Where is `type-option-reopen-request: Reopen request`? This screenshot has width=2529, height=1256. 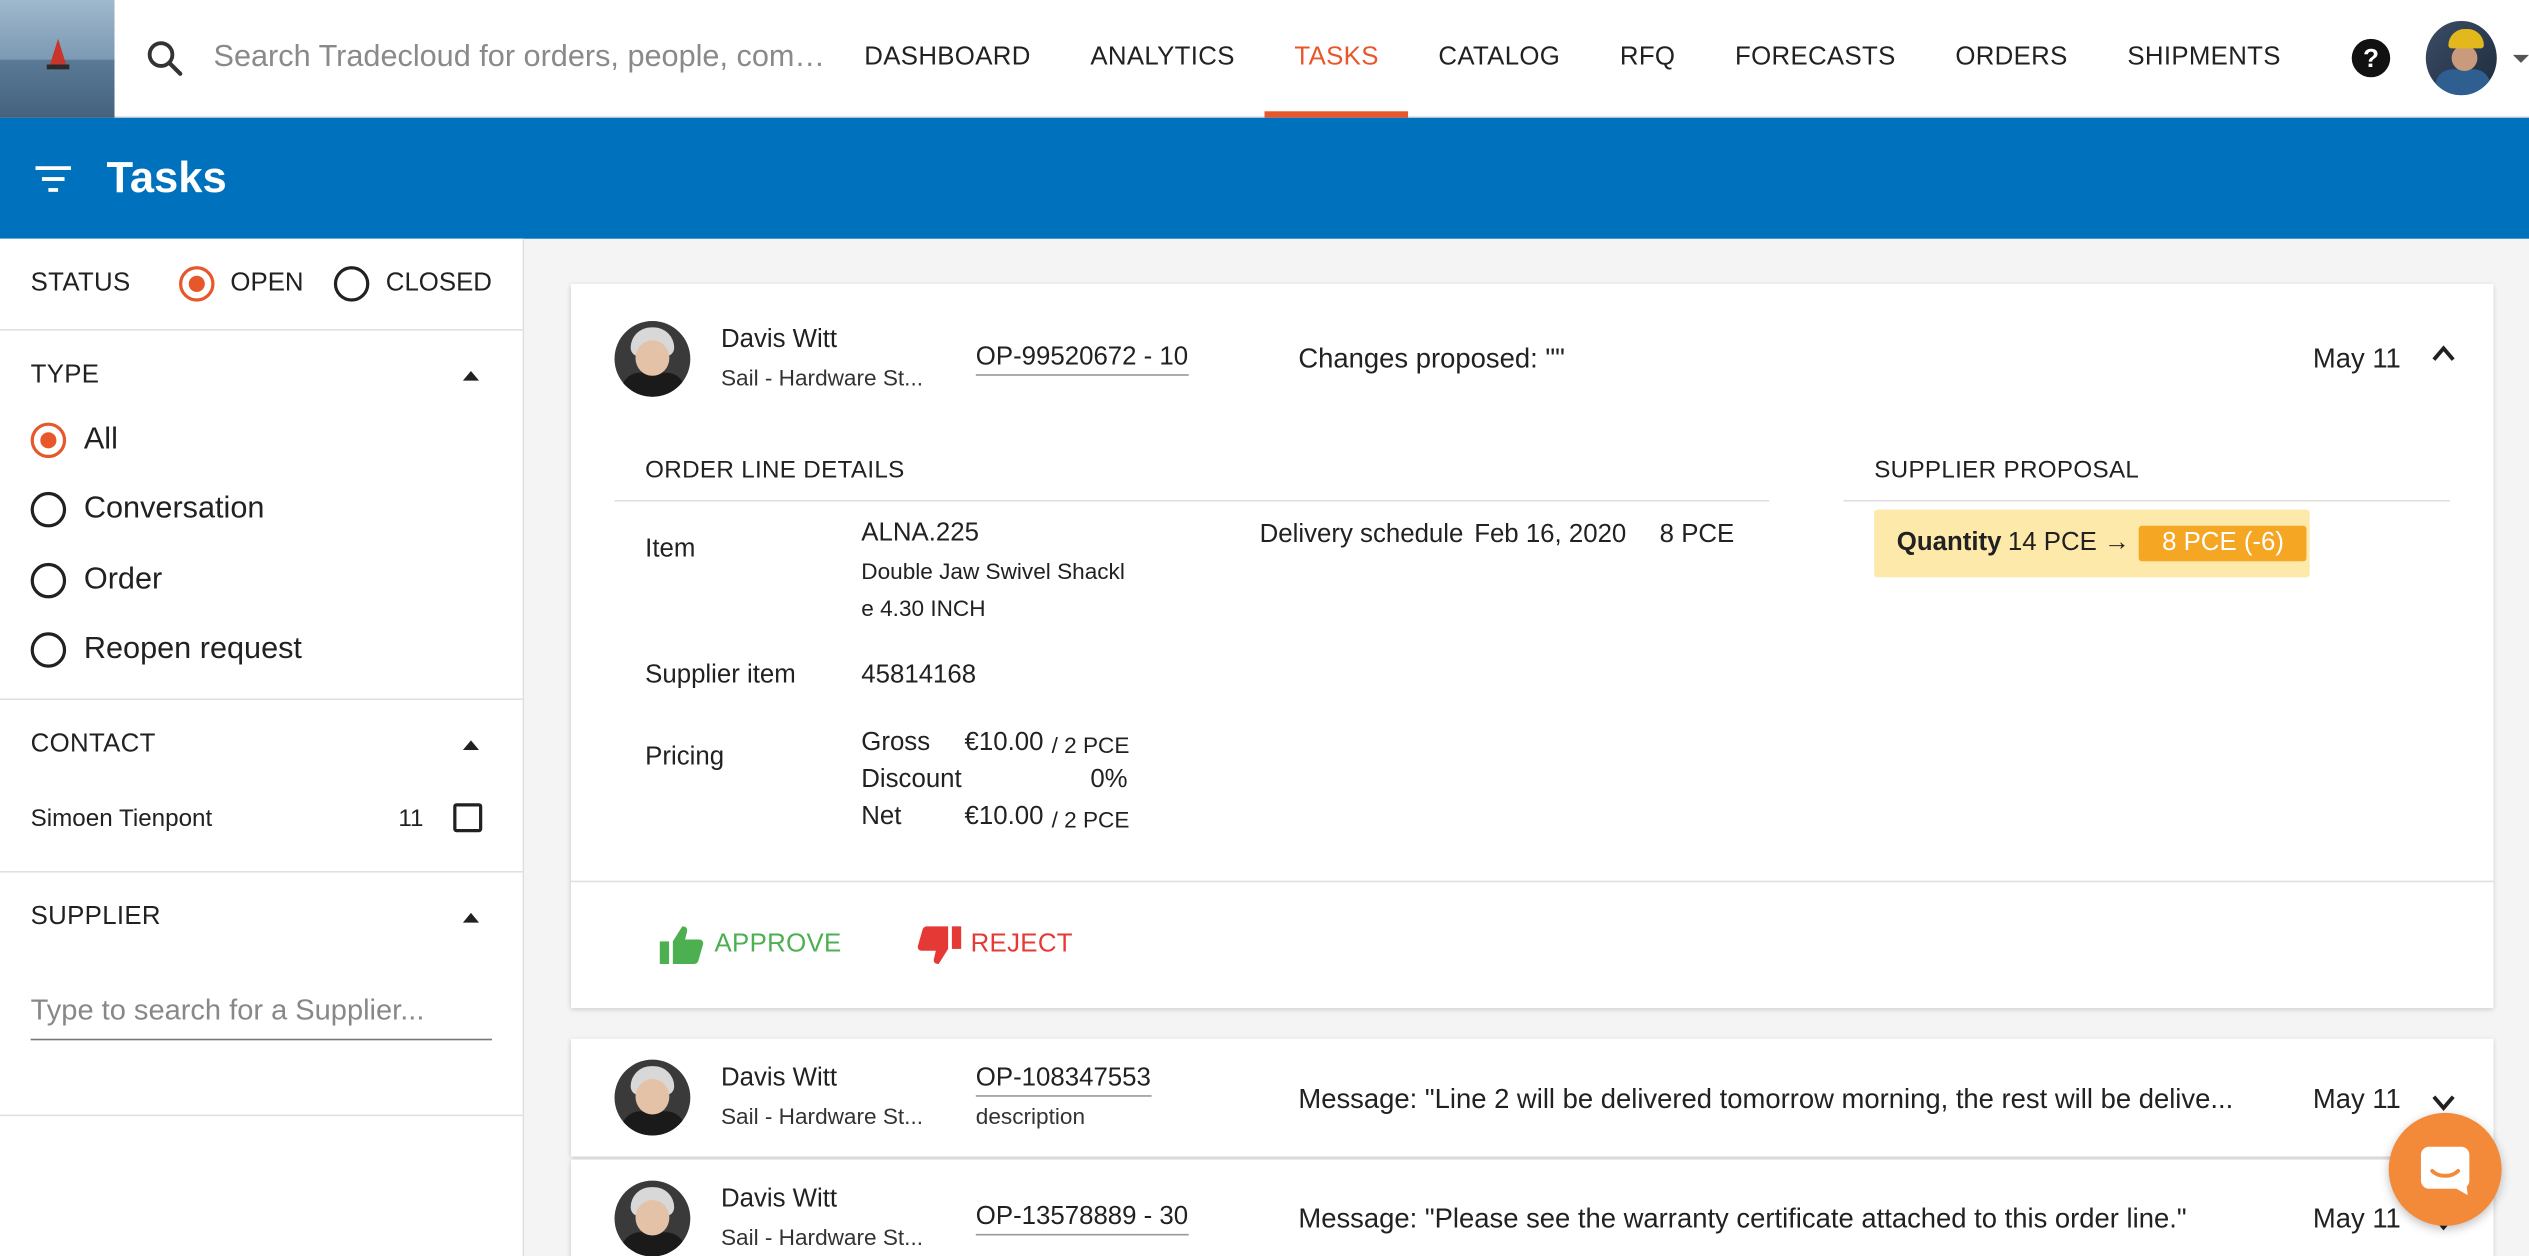 type-option-reopen-request: Reopen request is located at coordinates (261, 650).